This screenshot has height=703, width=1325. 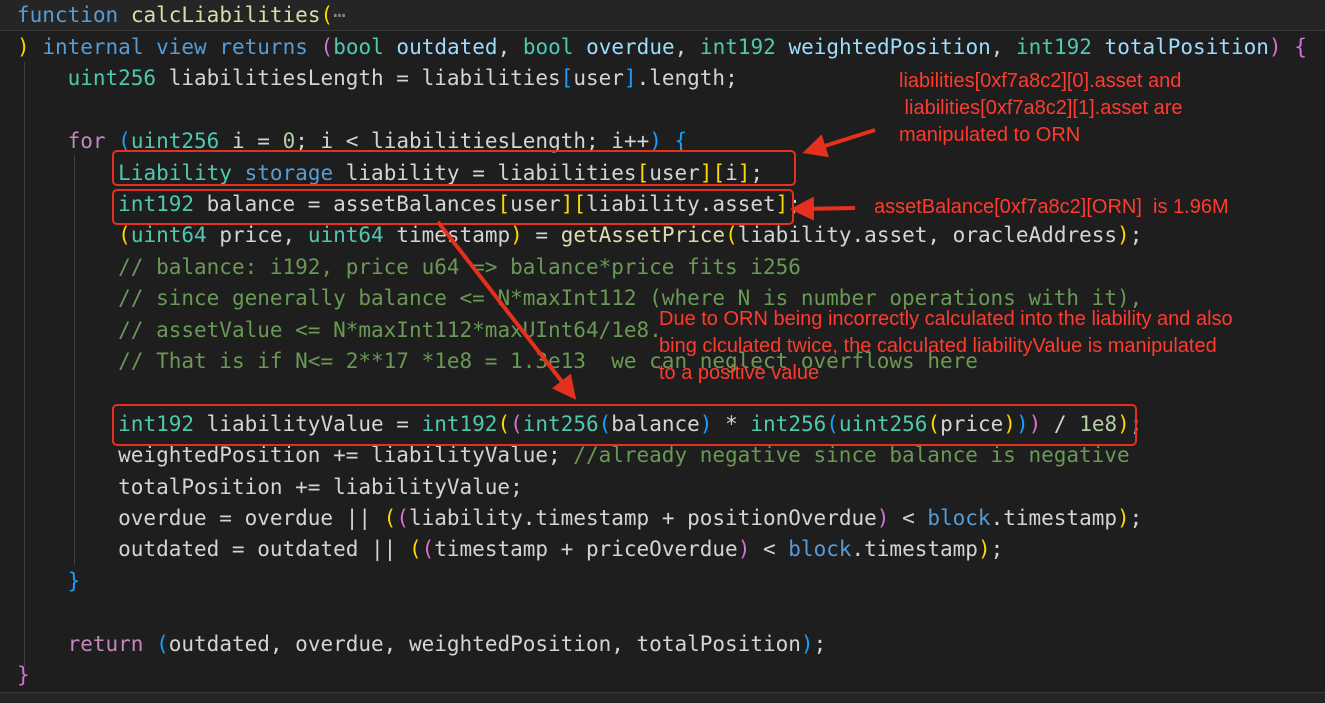 I want to click on code-token: overdue = overdue ||, so click(x=200, y=518).